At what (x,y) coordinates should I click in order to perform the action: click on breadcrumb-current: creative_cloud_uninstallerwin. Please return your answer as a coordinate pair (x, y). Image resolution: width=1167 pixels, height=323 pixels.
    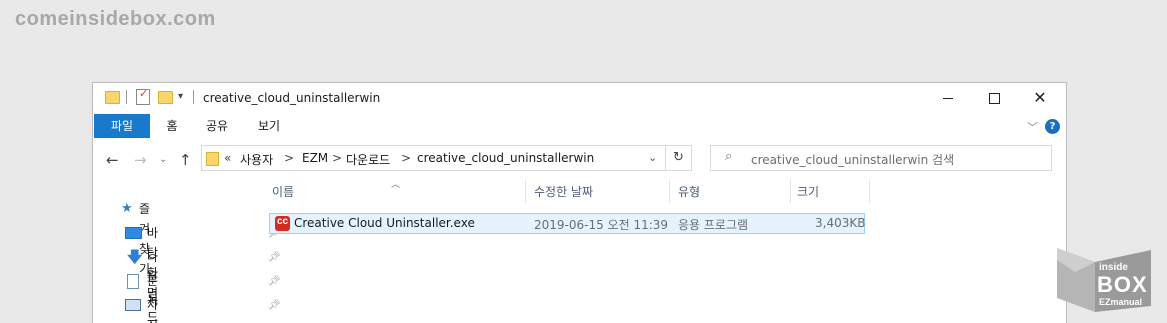
    Looking at the image, I should click on (505, 158).